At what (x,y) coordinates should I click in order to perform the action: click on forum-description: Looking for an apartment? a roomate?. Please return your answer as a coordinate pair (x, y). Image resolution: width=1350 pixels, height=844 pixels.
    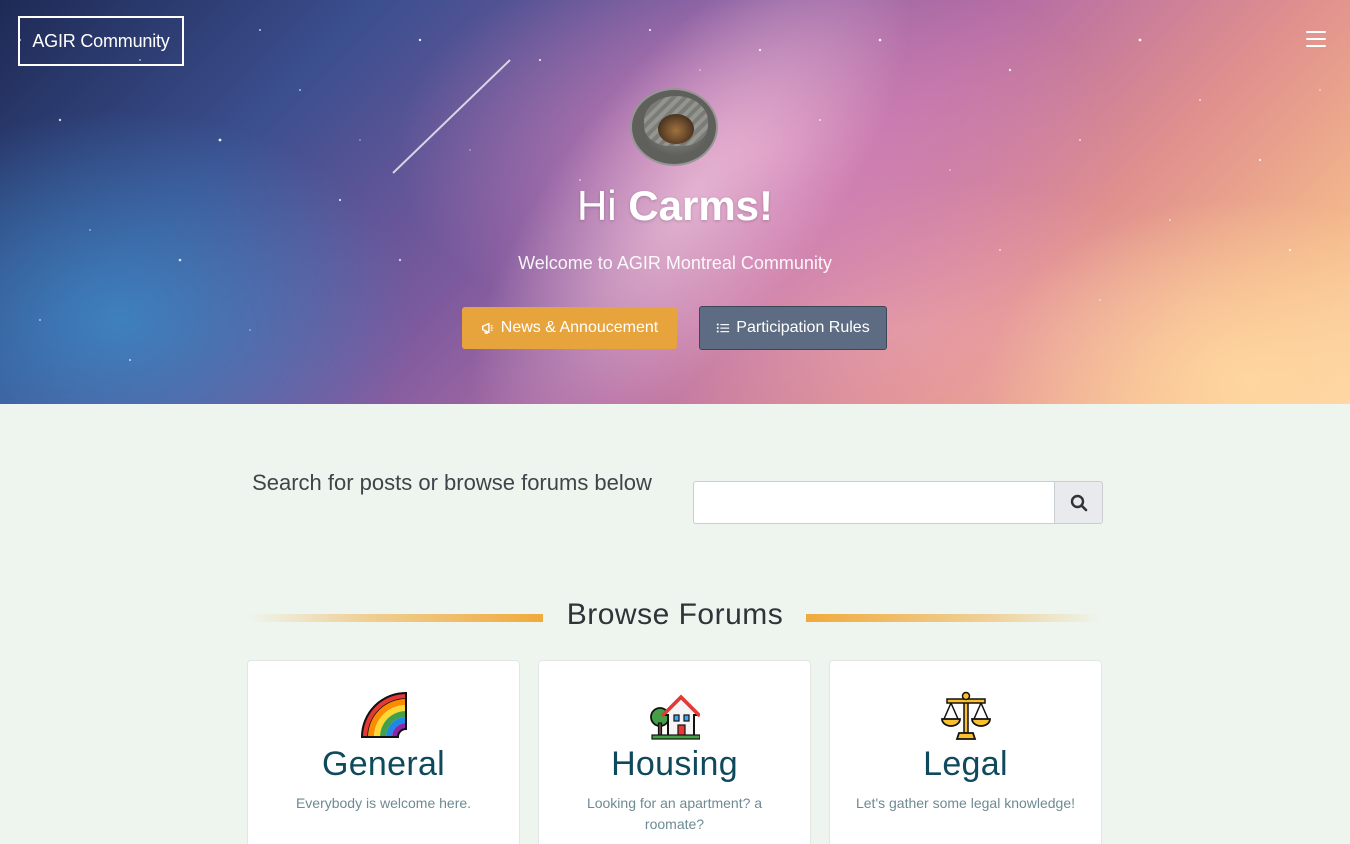
    Looking at the image, I should click on (674, 813).